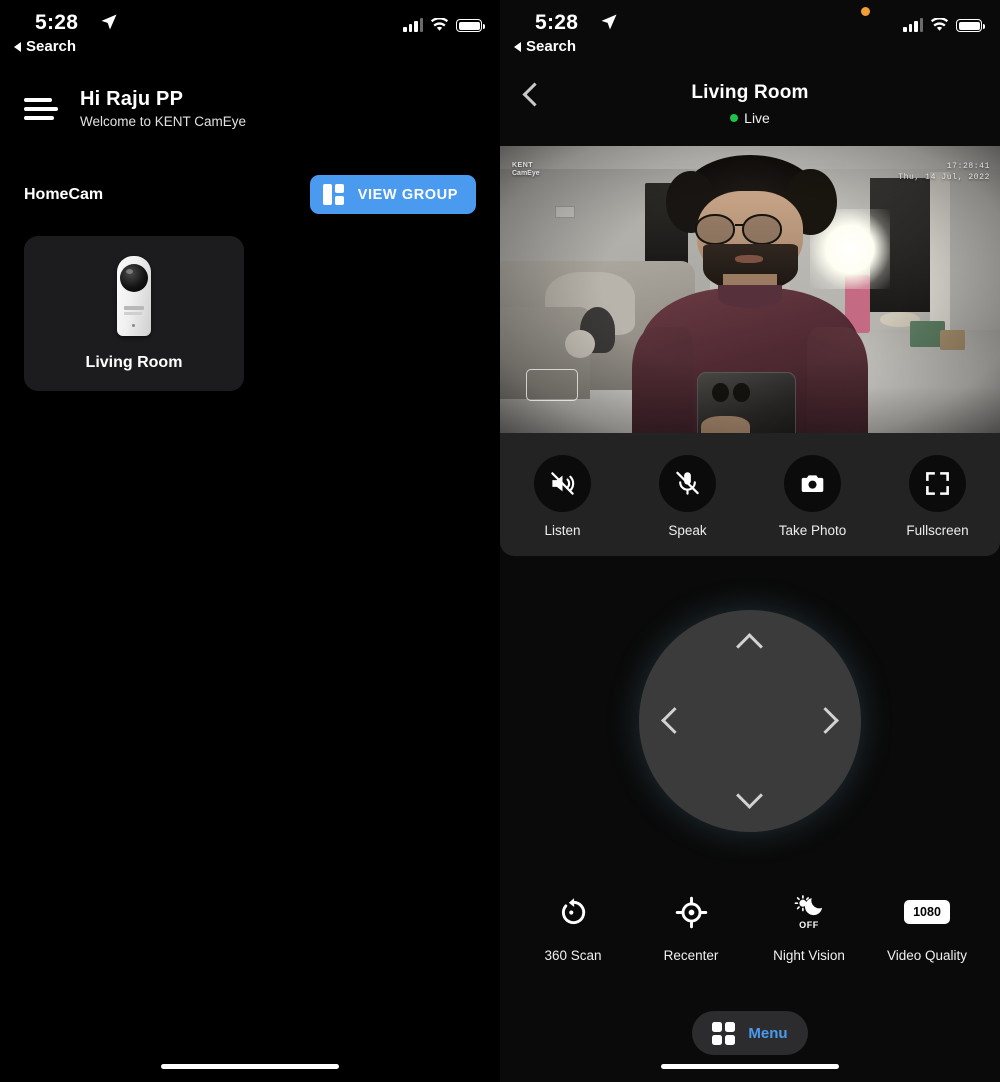 This screenshot has height=1082, width=1000. I want to click on speak-button: Speak, so click(688, 496).